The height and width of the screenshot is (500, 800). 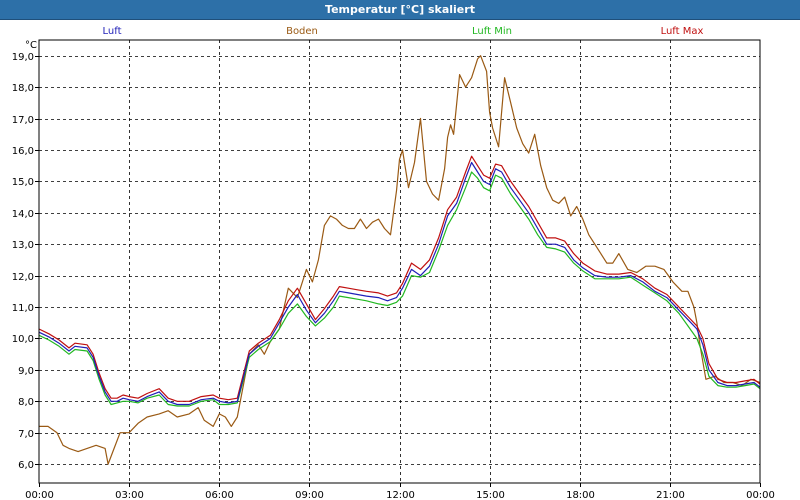 I want to click on x-tick-time-label: 06:00, so click(x=219, y=495).